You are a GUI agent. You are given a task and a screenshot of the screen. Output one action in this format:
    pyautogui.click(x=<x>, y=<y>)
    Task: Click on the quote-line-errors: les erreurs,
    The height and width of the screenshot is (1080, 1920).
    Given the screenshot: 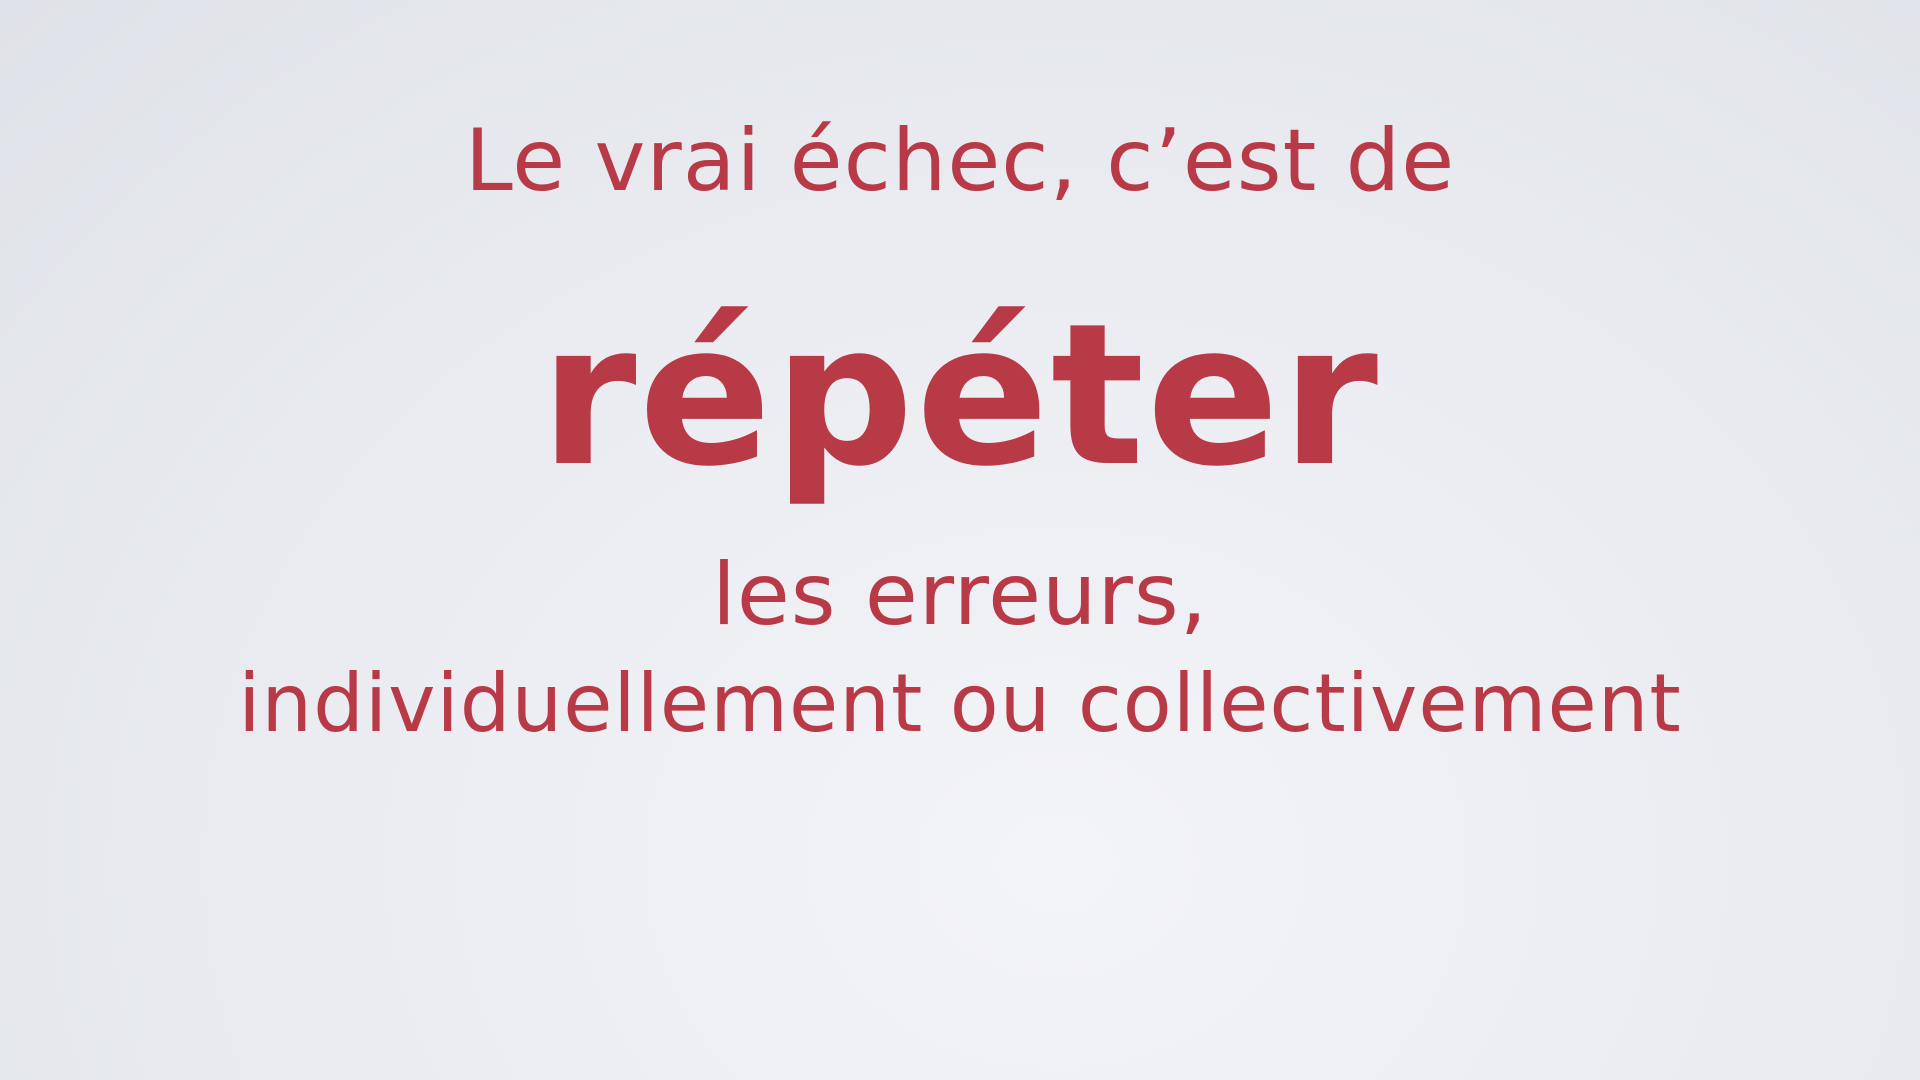 What is the action you would take?
    pyautogui.click(x=960, y=595)
    